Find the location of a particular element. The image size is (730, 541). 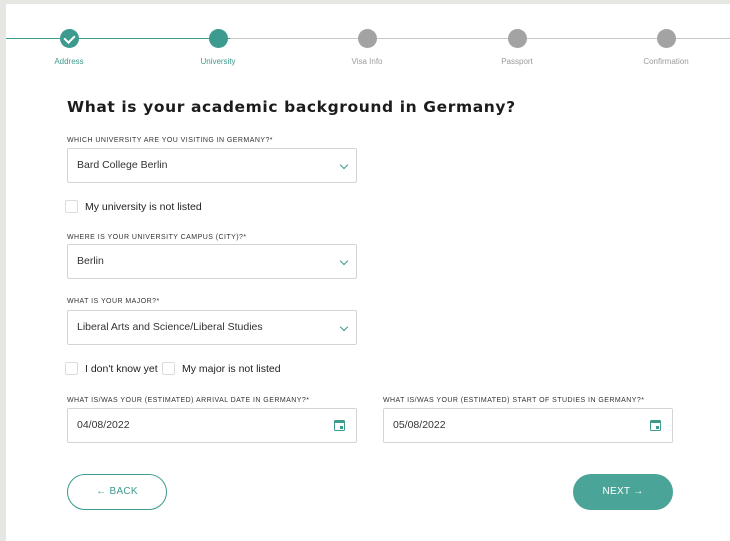

arrival-date-value: 04/08/2022 is located at coordinates (103, 425).